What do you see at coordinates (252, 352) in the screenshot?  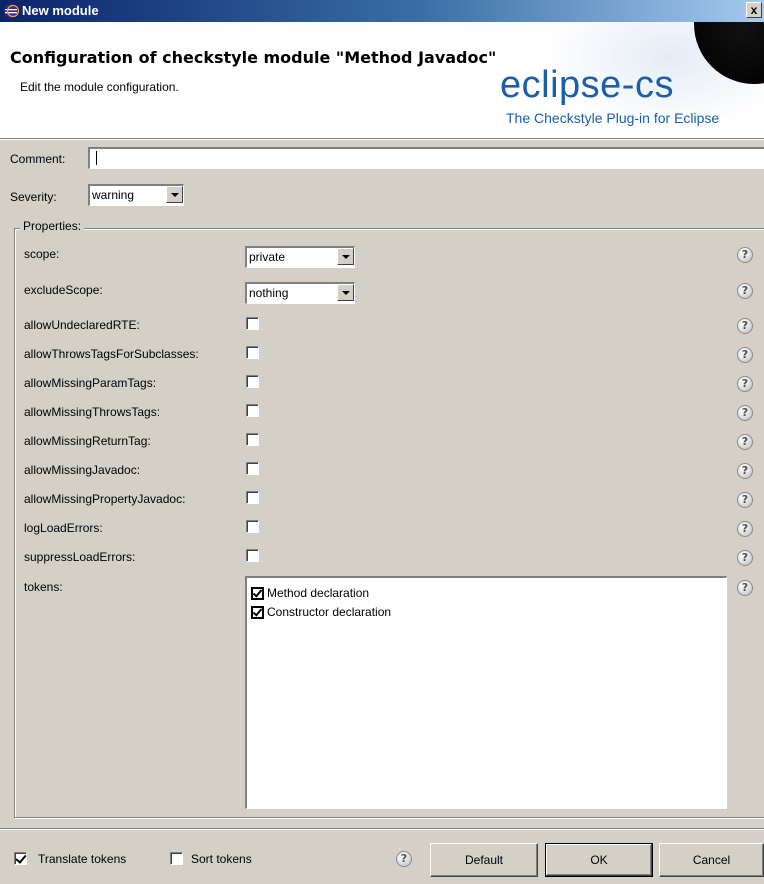 I see `allowthrowstagsforsubclasses-checkbox` at bounding box center [252, 352].